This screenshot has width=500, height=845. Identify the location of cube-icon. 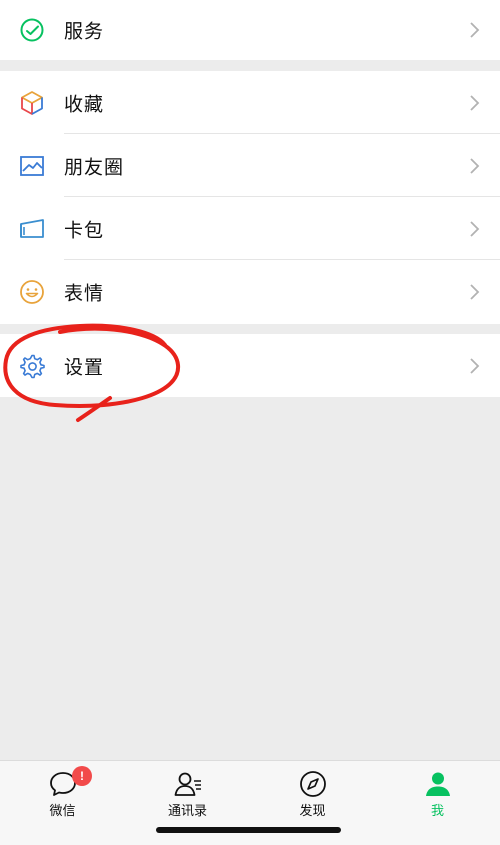
(32, 103).